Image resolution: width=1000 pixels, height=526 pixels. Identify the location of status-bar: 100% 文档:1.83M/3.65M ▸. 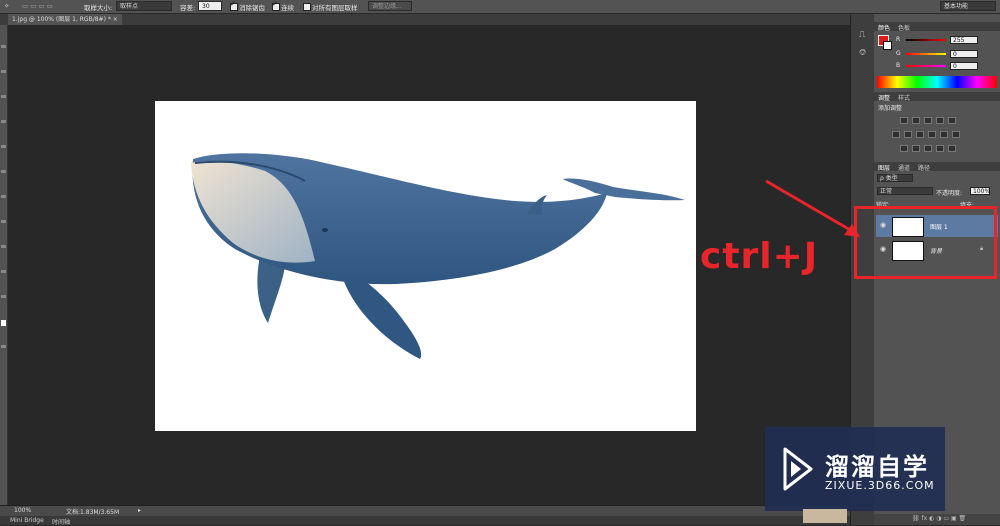
(425, 510).